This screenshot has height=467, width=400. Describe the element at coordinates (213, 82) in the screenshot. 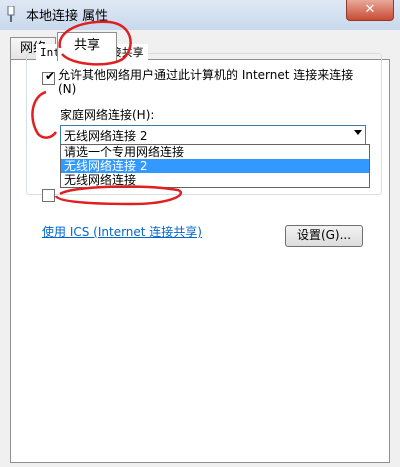

I see `allow-sharing-label: 允许其他网络用户通过此计算机的 Internet 连接来连接(N)` at that location.